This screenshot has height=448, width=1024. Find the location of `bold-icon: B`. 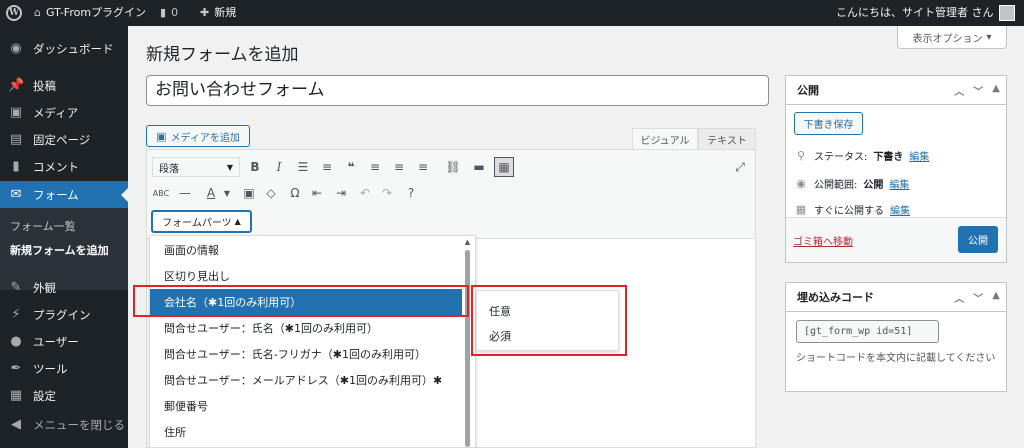

bold-icon: B is located at coordinates (255, 167).